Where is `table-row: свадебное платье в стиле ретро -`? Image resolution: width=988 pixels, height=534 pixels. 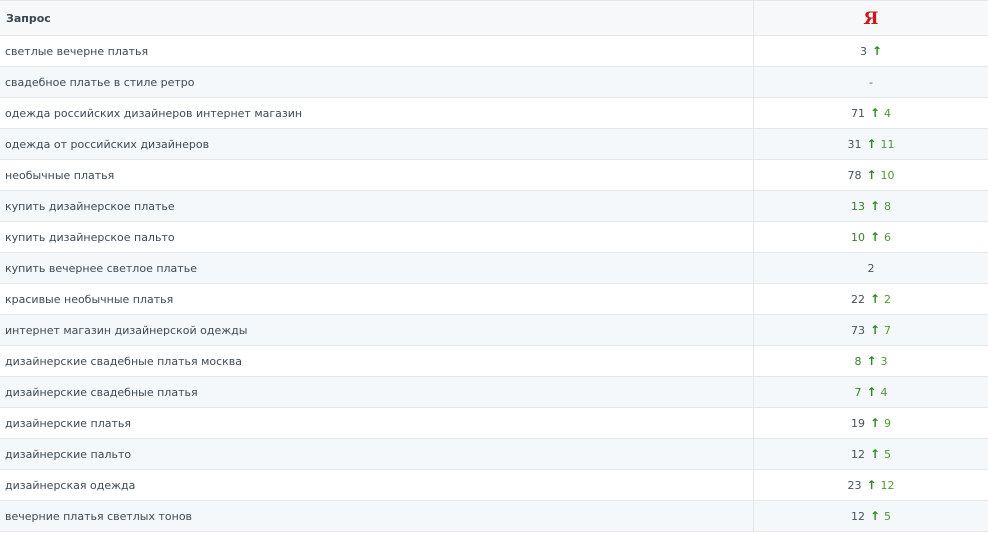
table-row: свадебное платье в стиле ретро - is located at coordinates (494, 82).